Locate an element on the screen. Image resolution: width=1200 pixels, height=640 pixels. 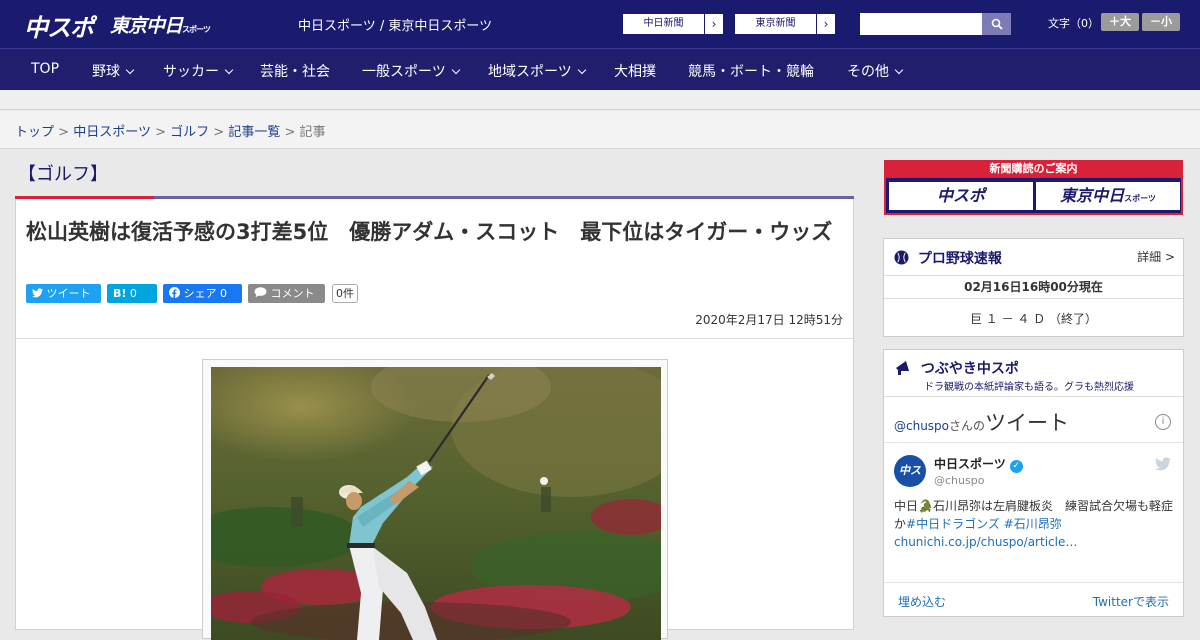
nav-sumo: 大相撲 is located at coordinates (635, 71).